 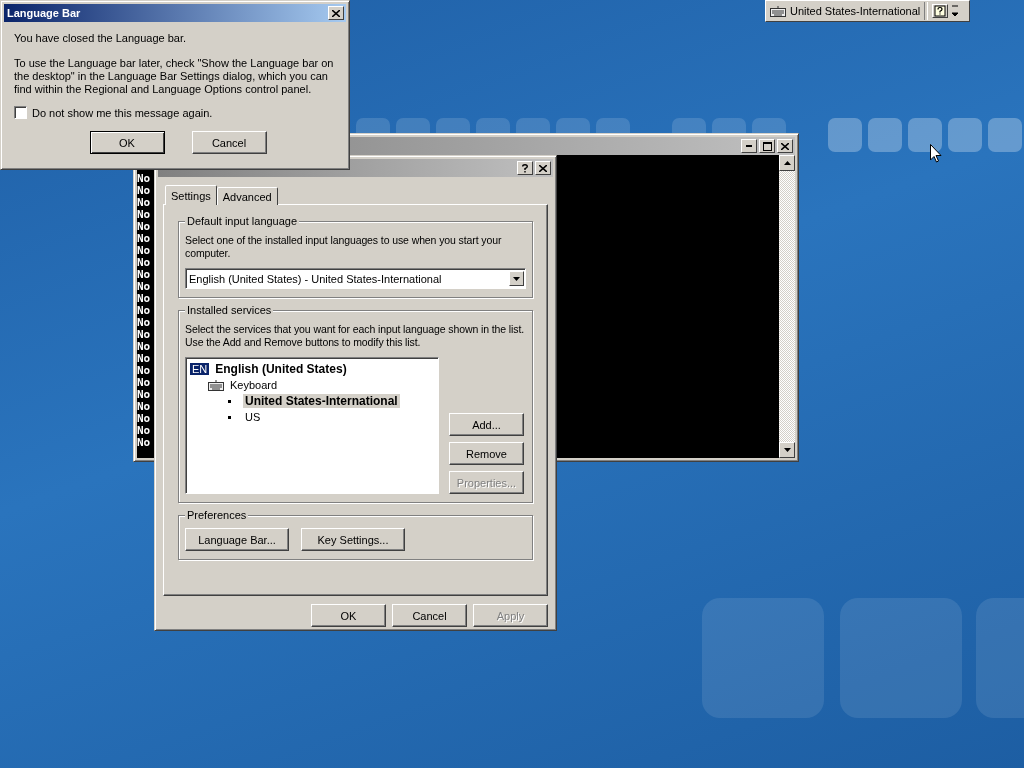 I want to click on tree-item: English (United States), so click(x=281, y=369).